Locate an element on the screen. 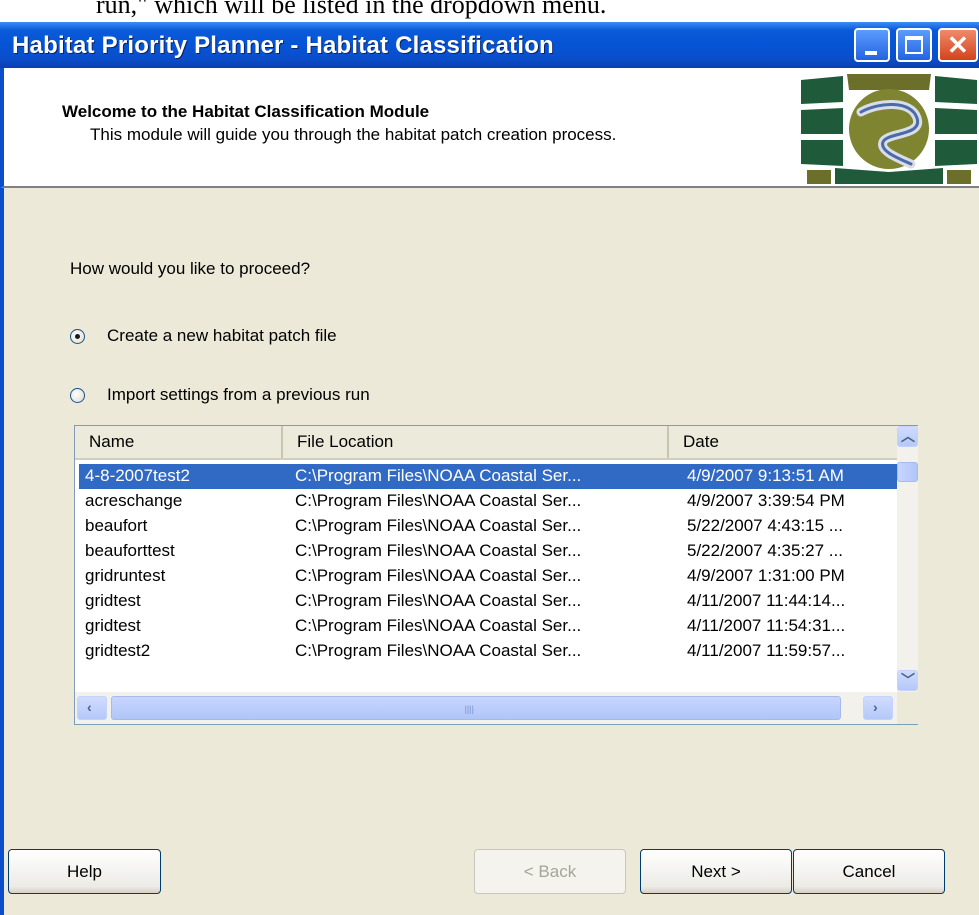  help-button: Help is located at coordinates (84, 871).